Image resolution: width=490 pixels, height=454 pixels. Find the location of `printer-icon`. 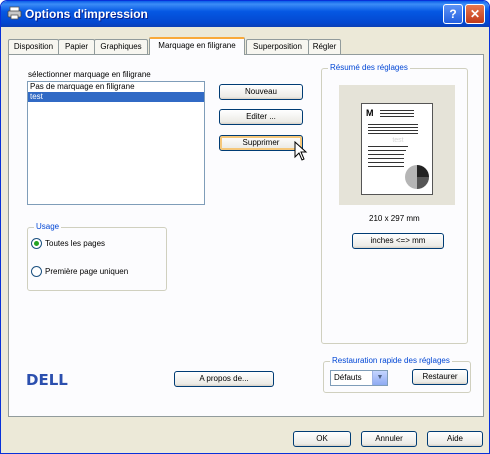

printer-icon is located at coordinates (14, 13).